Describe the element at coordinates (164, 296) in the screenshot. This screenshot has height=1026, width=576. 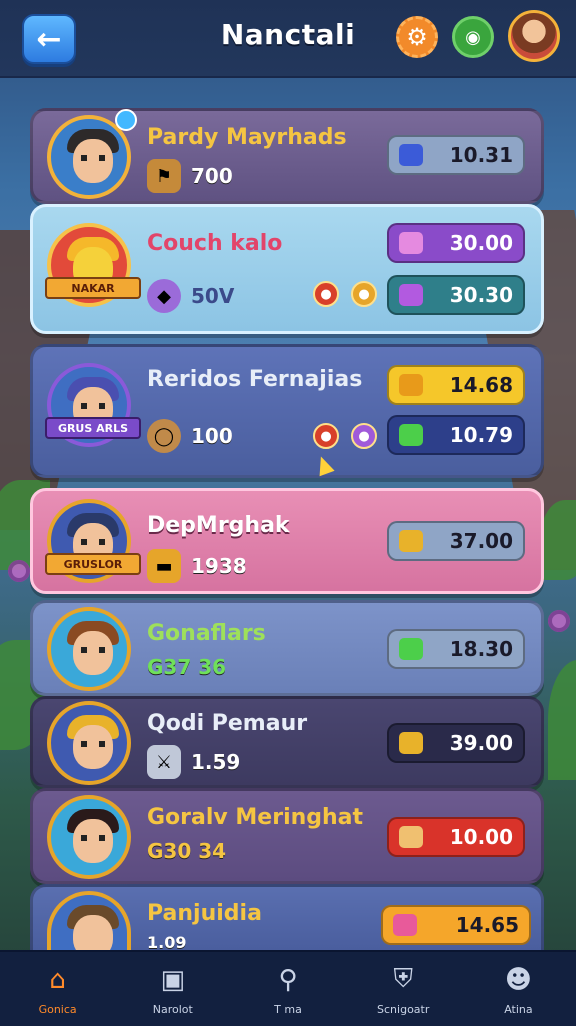
I see `purple-crystal-icon: ◆` at that location.